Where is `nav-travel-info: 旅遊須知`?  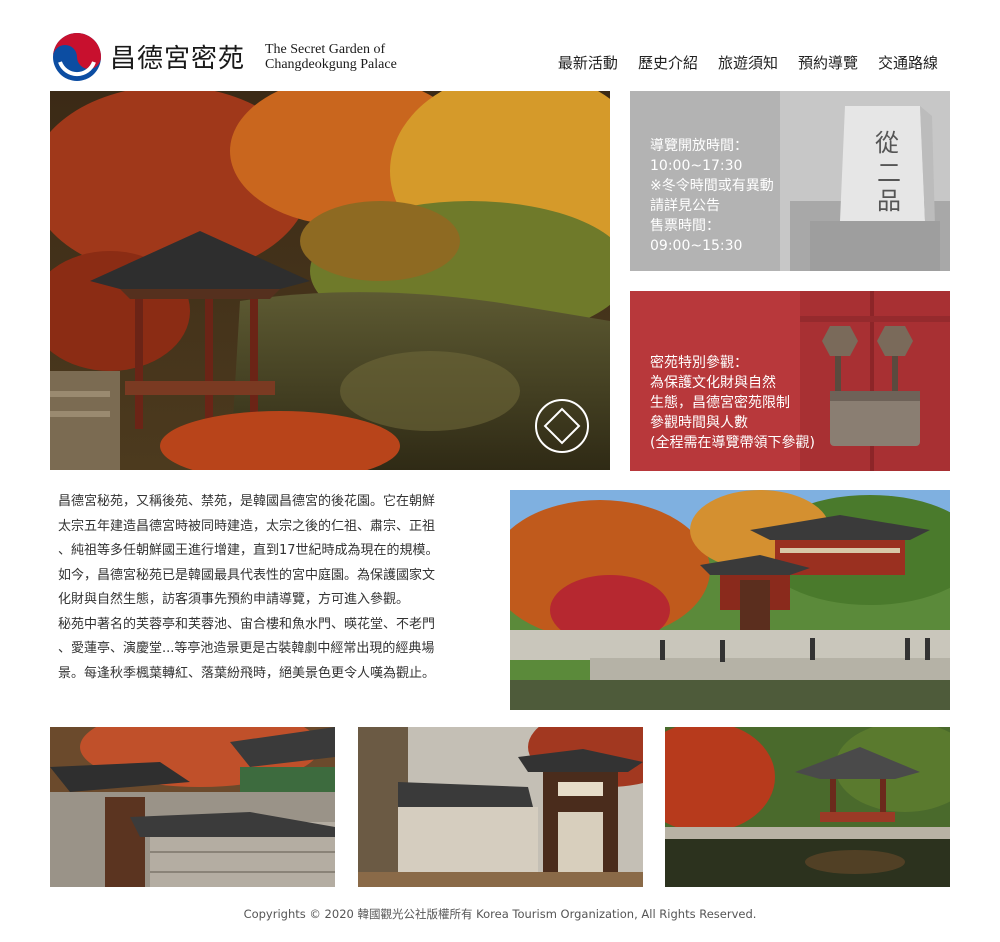 nav-travel-info: 旅遊須知 is located at coordinates (748, 62).